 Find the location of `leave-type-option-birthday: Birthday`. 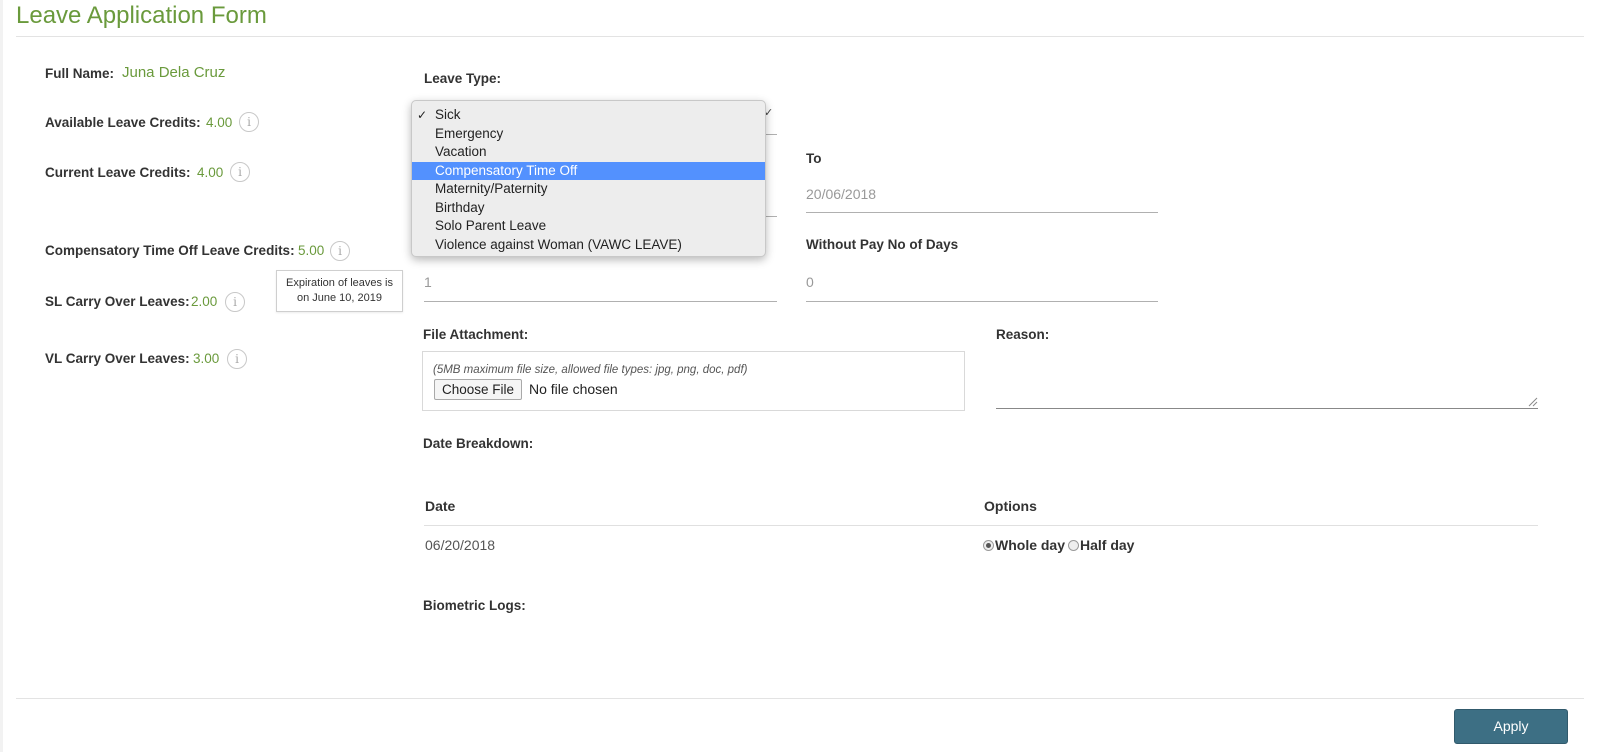

leave-type-option-birthday: Birthday is located at coordinates (588, 208).